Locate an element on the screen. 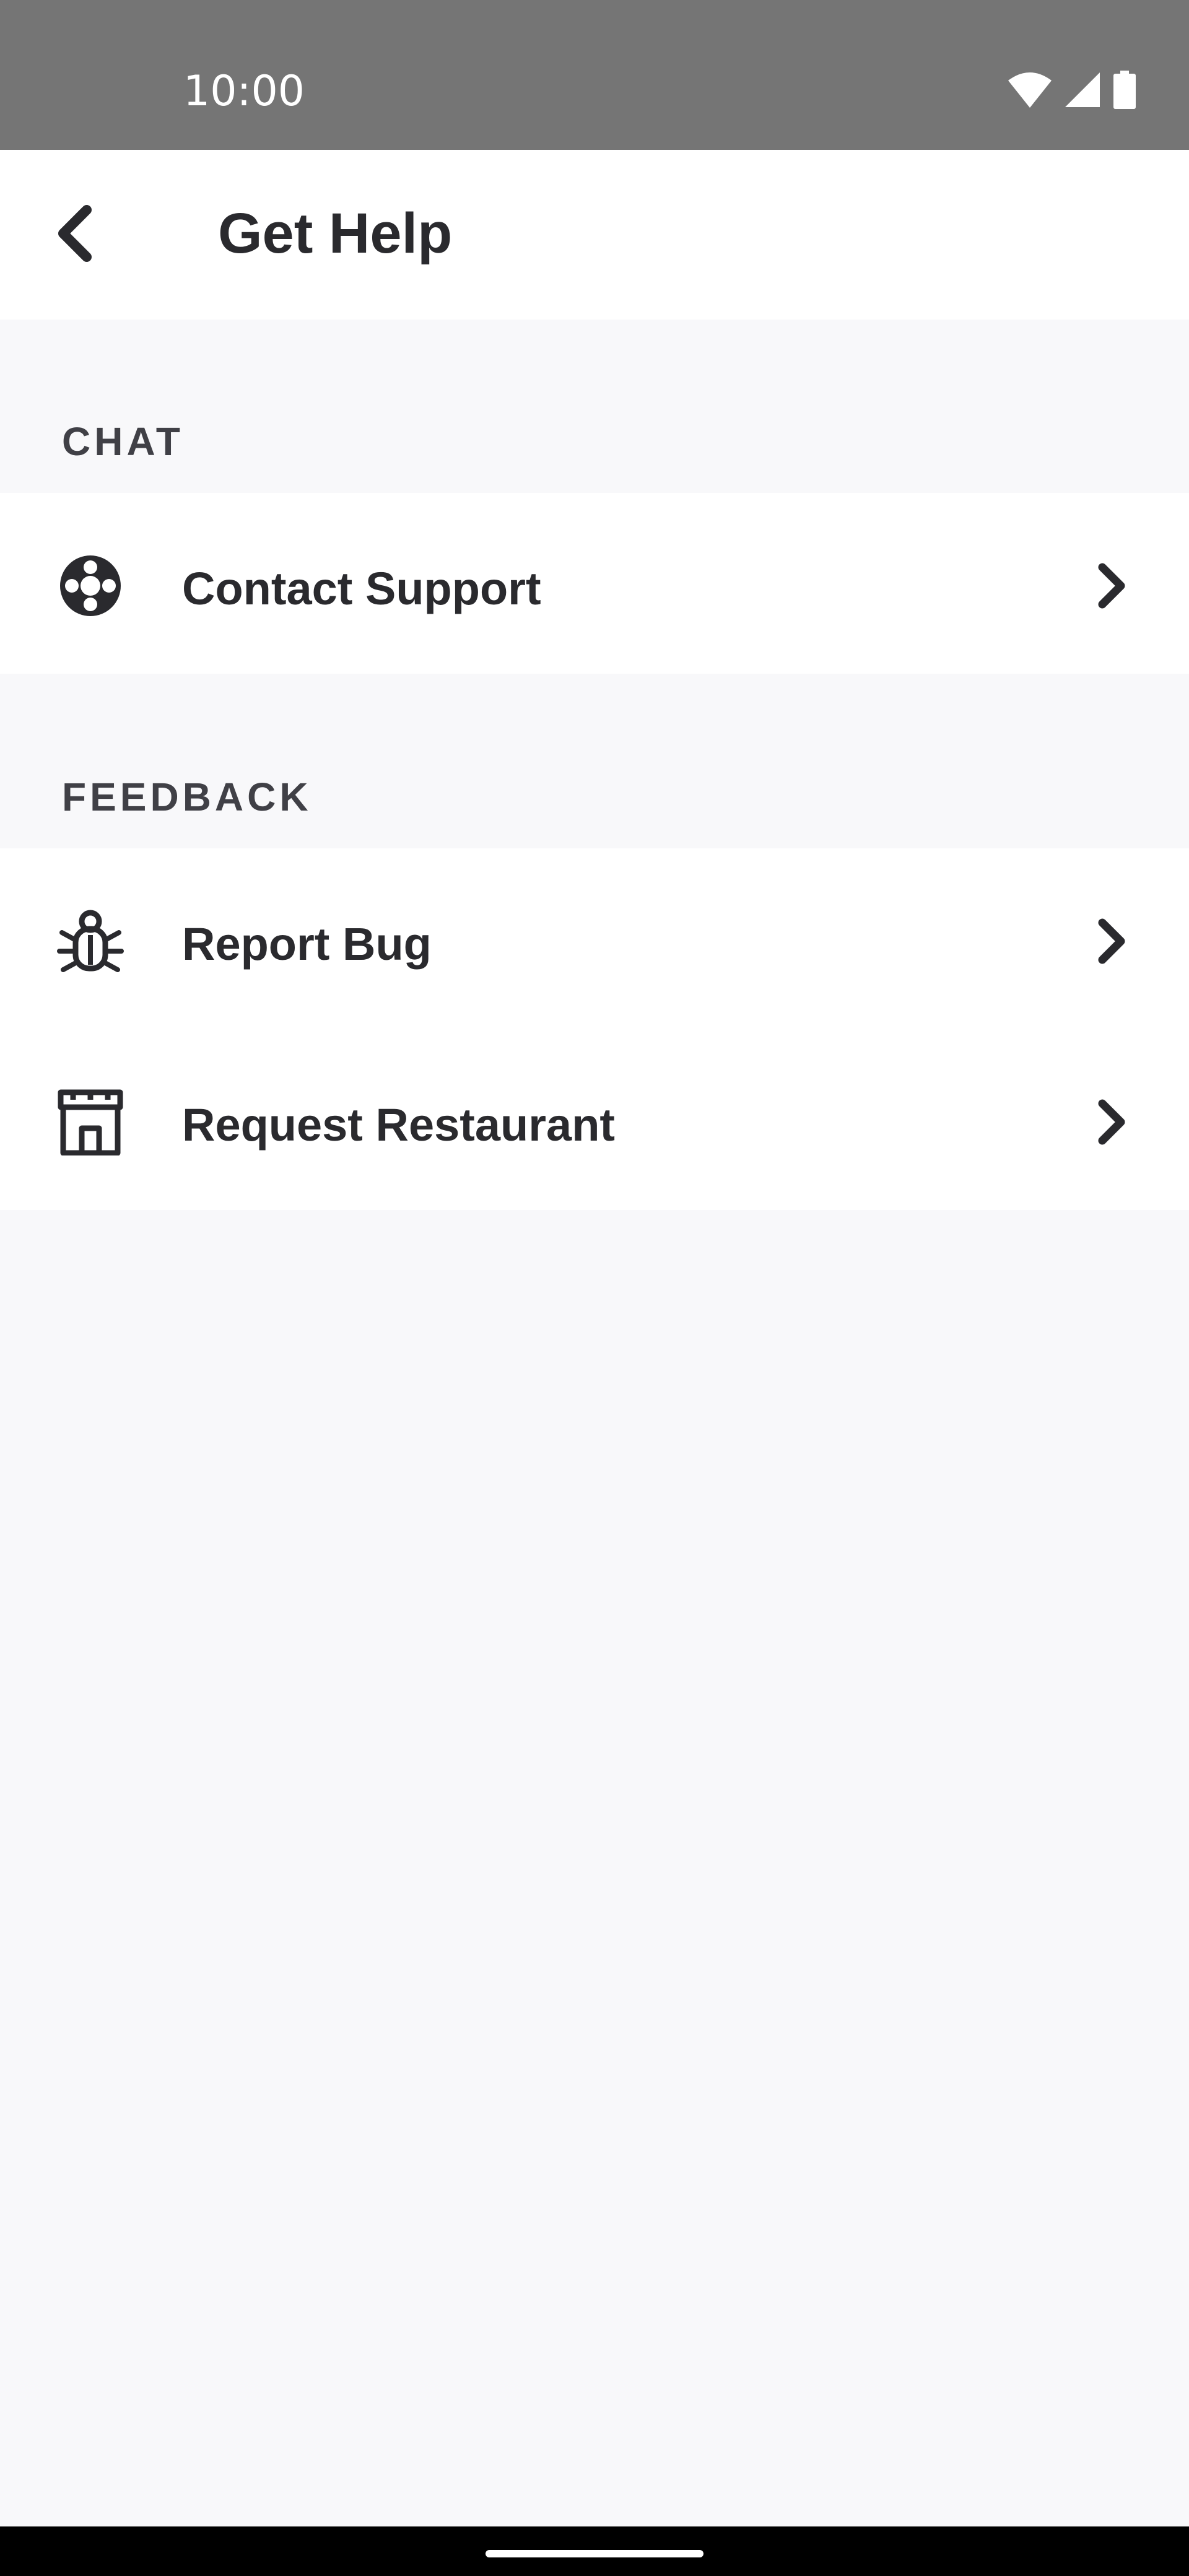 This screenshot has width=1189, height=2576. battery-icon is located at coordinates (1124, 90).